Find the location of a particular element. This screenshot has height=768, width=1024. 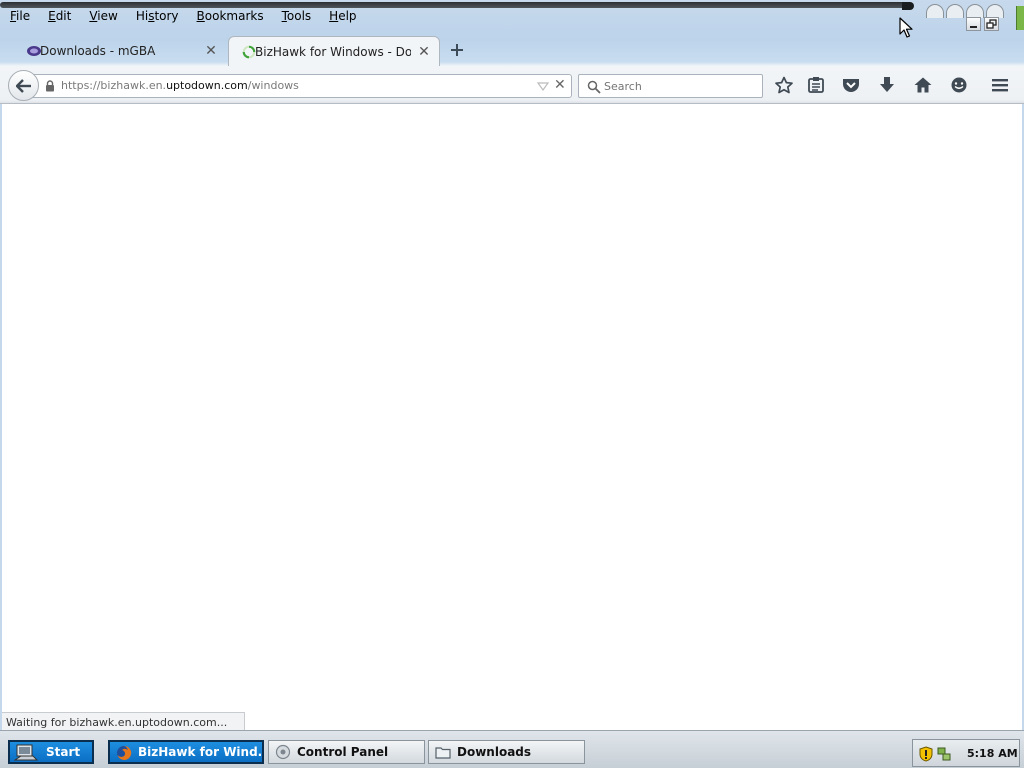

back-button is located at coordinates (23, 85).